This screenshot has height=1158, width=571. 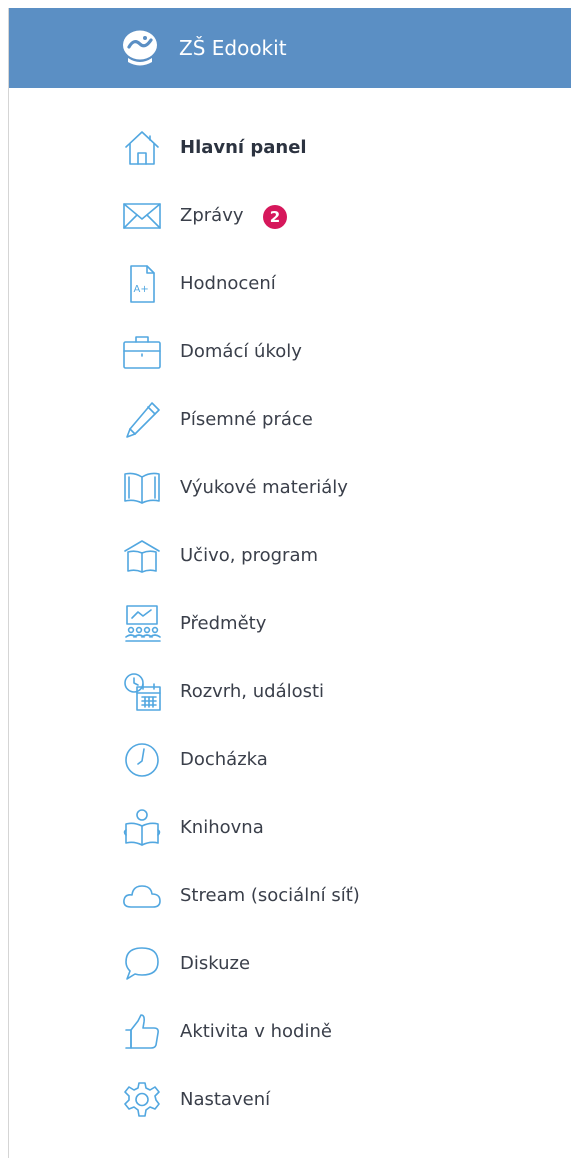 What do you see at coordinates (233, 48) in the screenshot?
I see `app-title: ZŠ Edookit` at bounding box center [233, 48].